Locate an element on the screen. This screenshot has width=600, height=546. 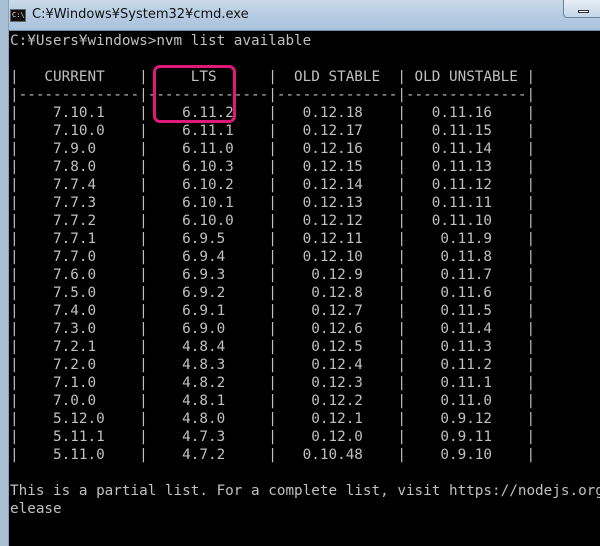
table-row: | 7.2.1 | 4.8.4 | 0.12.5 | 0.11.3 | is located at coordinates (273, 347).